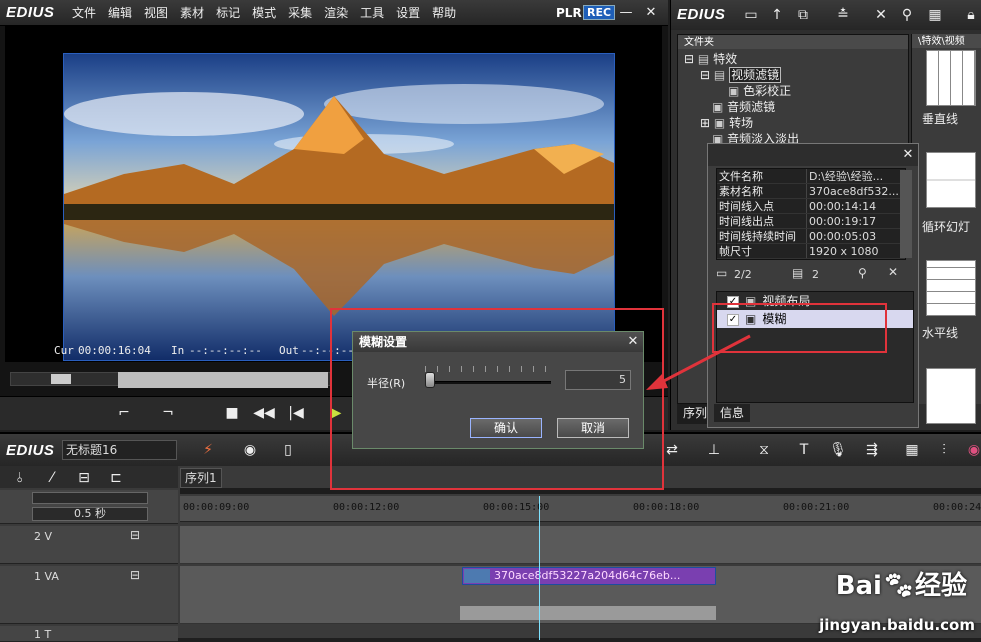 The height and width of the screenshot is (642, 981). I want to click on thumb-horizontal-lines, so click(951, 288).